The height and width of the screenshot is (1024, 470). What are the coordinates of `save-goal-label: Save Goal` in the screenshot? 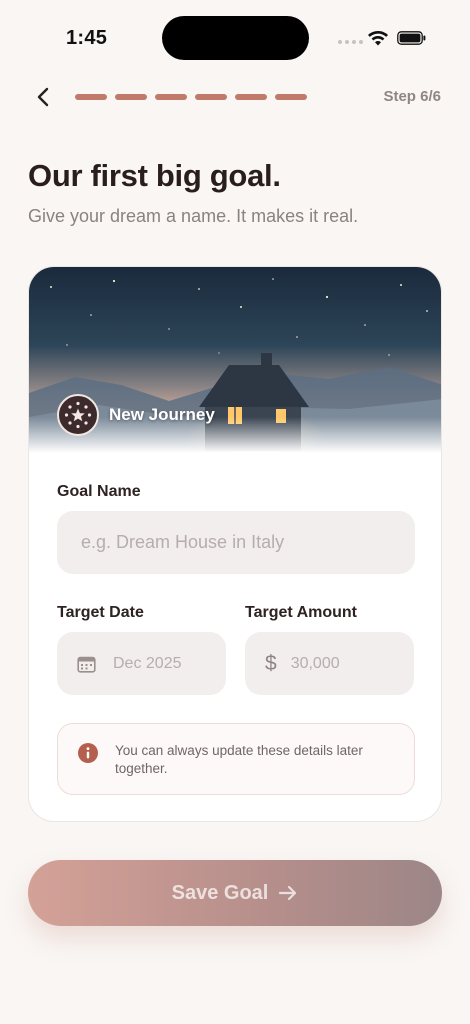 It's located at (220, 892).